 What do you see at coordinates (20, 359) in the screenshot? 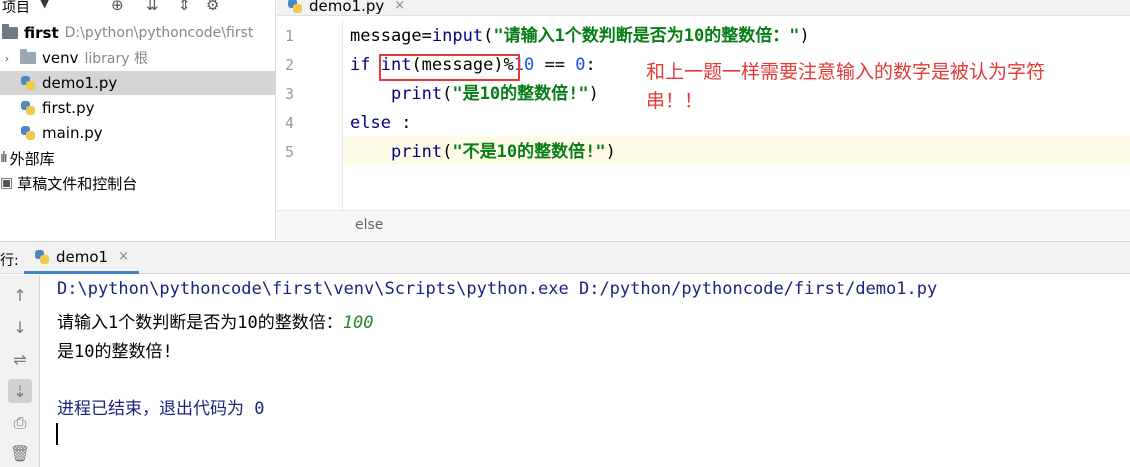
I see `soft-wrap-icon: ⇌` at bounding box center [20, 359].